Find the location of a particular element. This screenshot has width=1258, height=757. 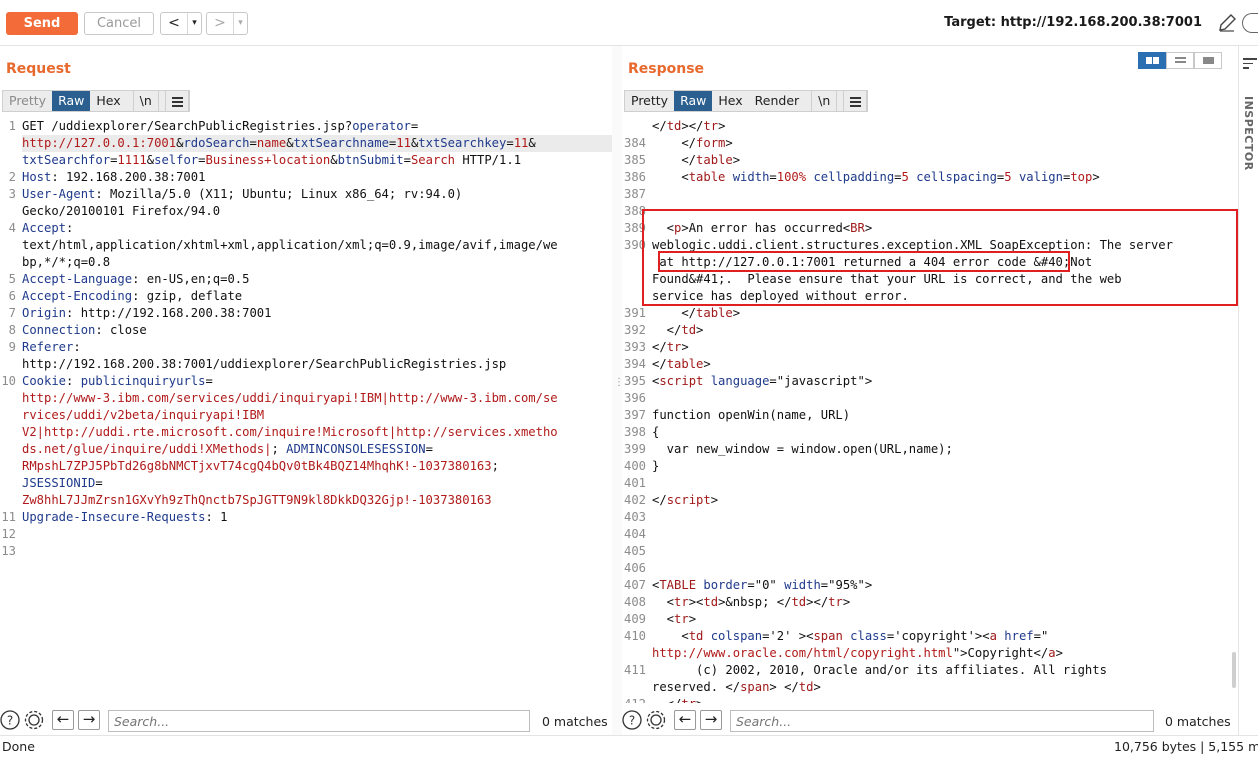

pencil-icon is located at coordinates (1227, 23).